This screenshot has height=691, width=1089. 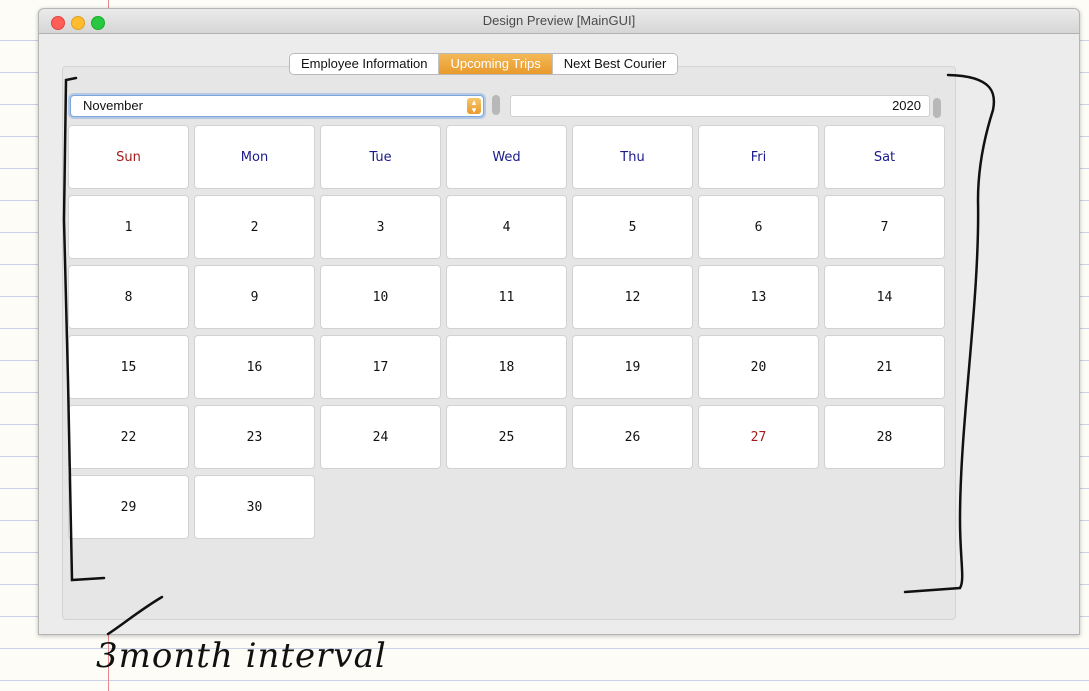 I want to click on day-cell: 25, so click(x=506, y=437).